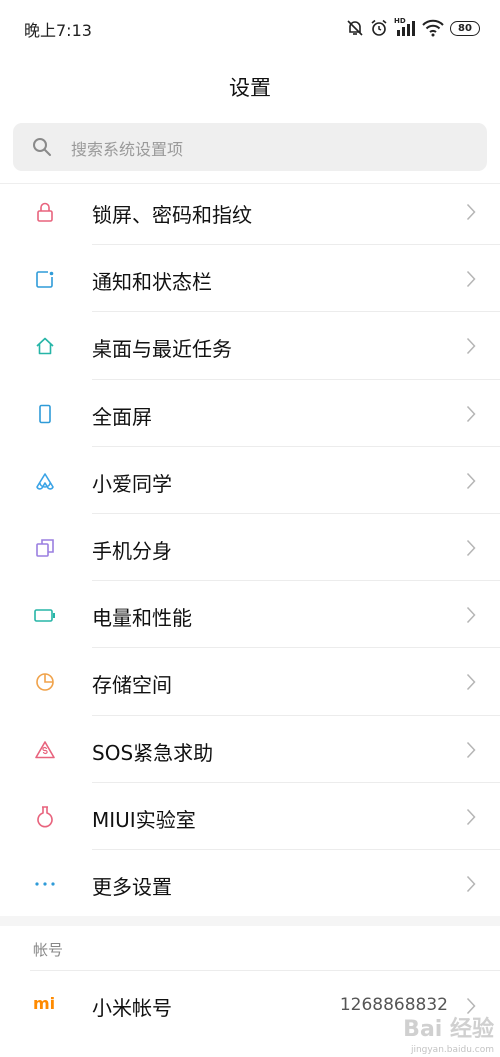 This screenshot has width=500, height=1057. What do you see at coordinates (142, 618) in the screenshot?
I see `settings-item-label: 电量和性能` at bounding box center [142, 618].